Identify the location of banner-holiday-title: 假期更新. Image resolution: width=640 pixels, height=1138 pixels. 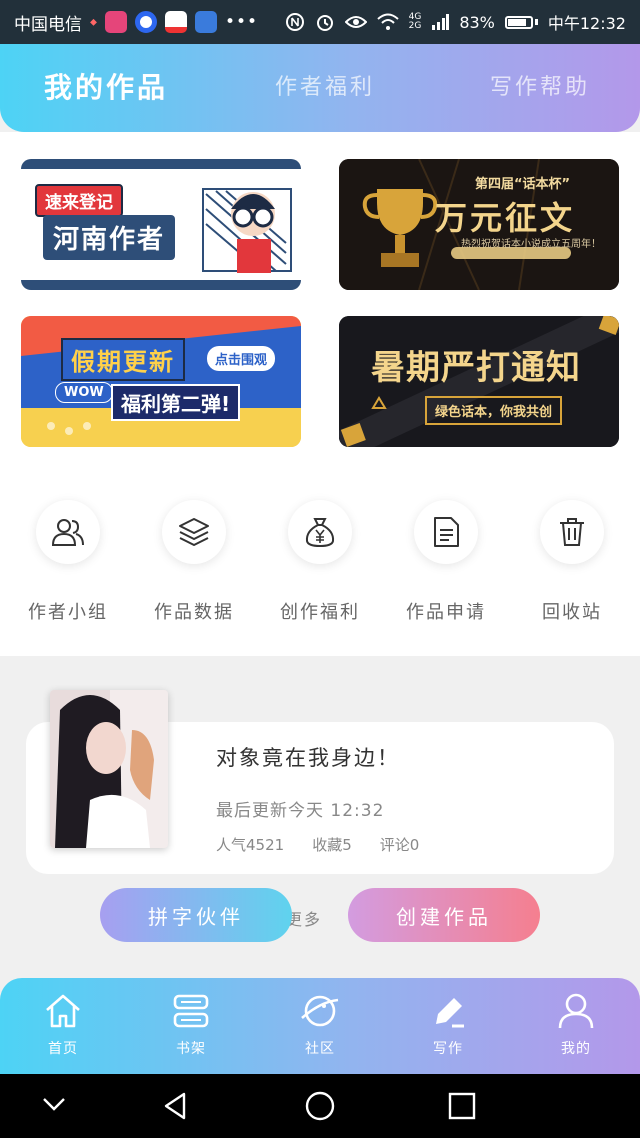
(123, 359).